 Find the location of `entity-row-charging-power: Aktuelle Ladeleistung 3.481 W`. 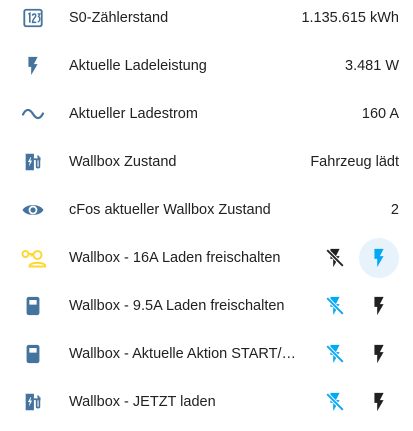

entity-row-charging-power: Aktuelle Ladeleistung 3.481 W is located at coordinates (206, 66).